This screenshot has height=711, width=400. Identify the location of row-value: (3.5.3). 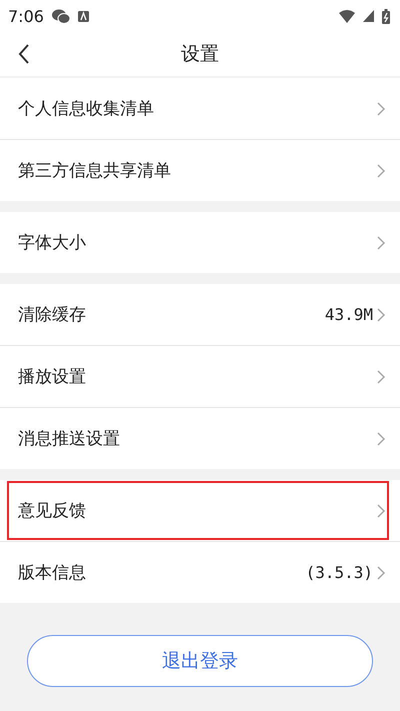
(339, 572).